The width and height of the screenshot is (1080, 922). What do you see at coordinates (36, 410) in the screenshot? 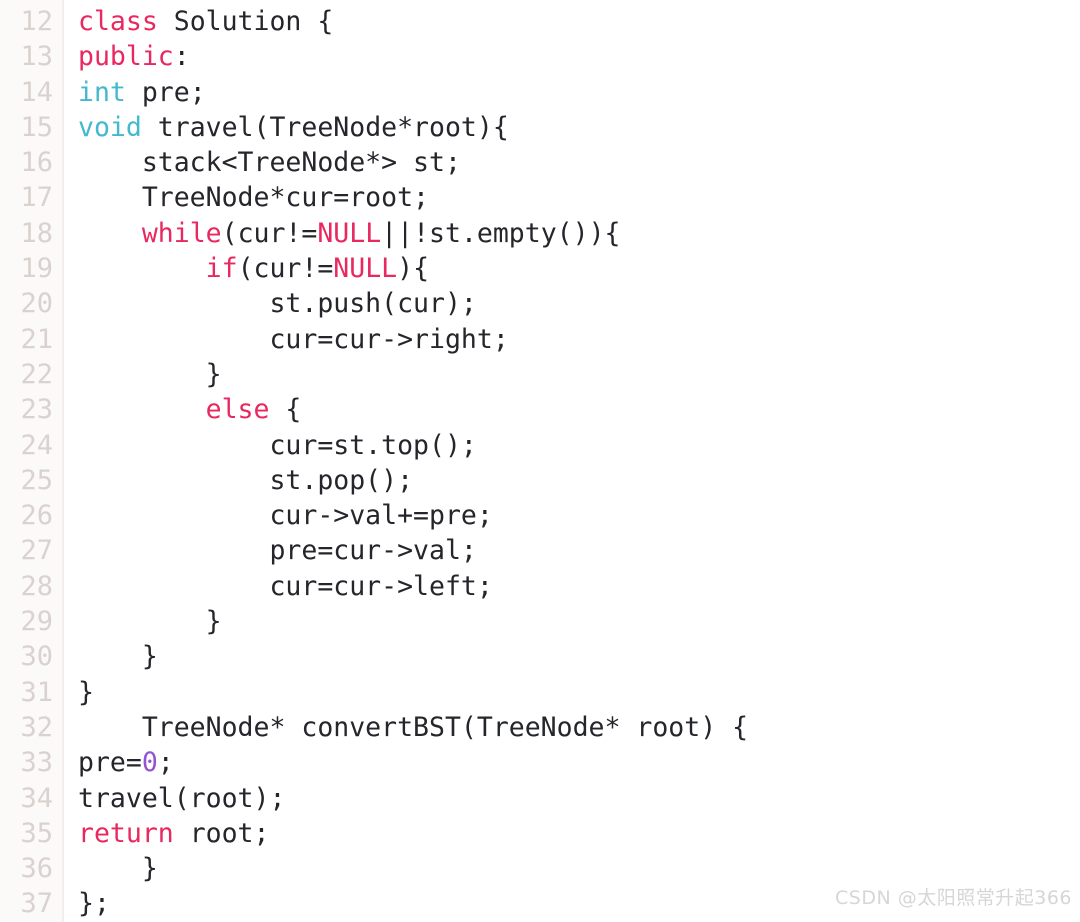
I see `line-number: 23` at bounding box center [36, 410].